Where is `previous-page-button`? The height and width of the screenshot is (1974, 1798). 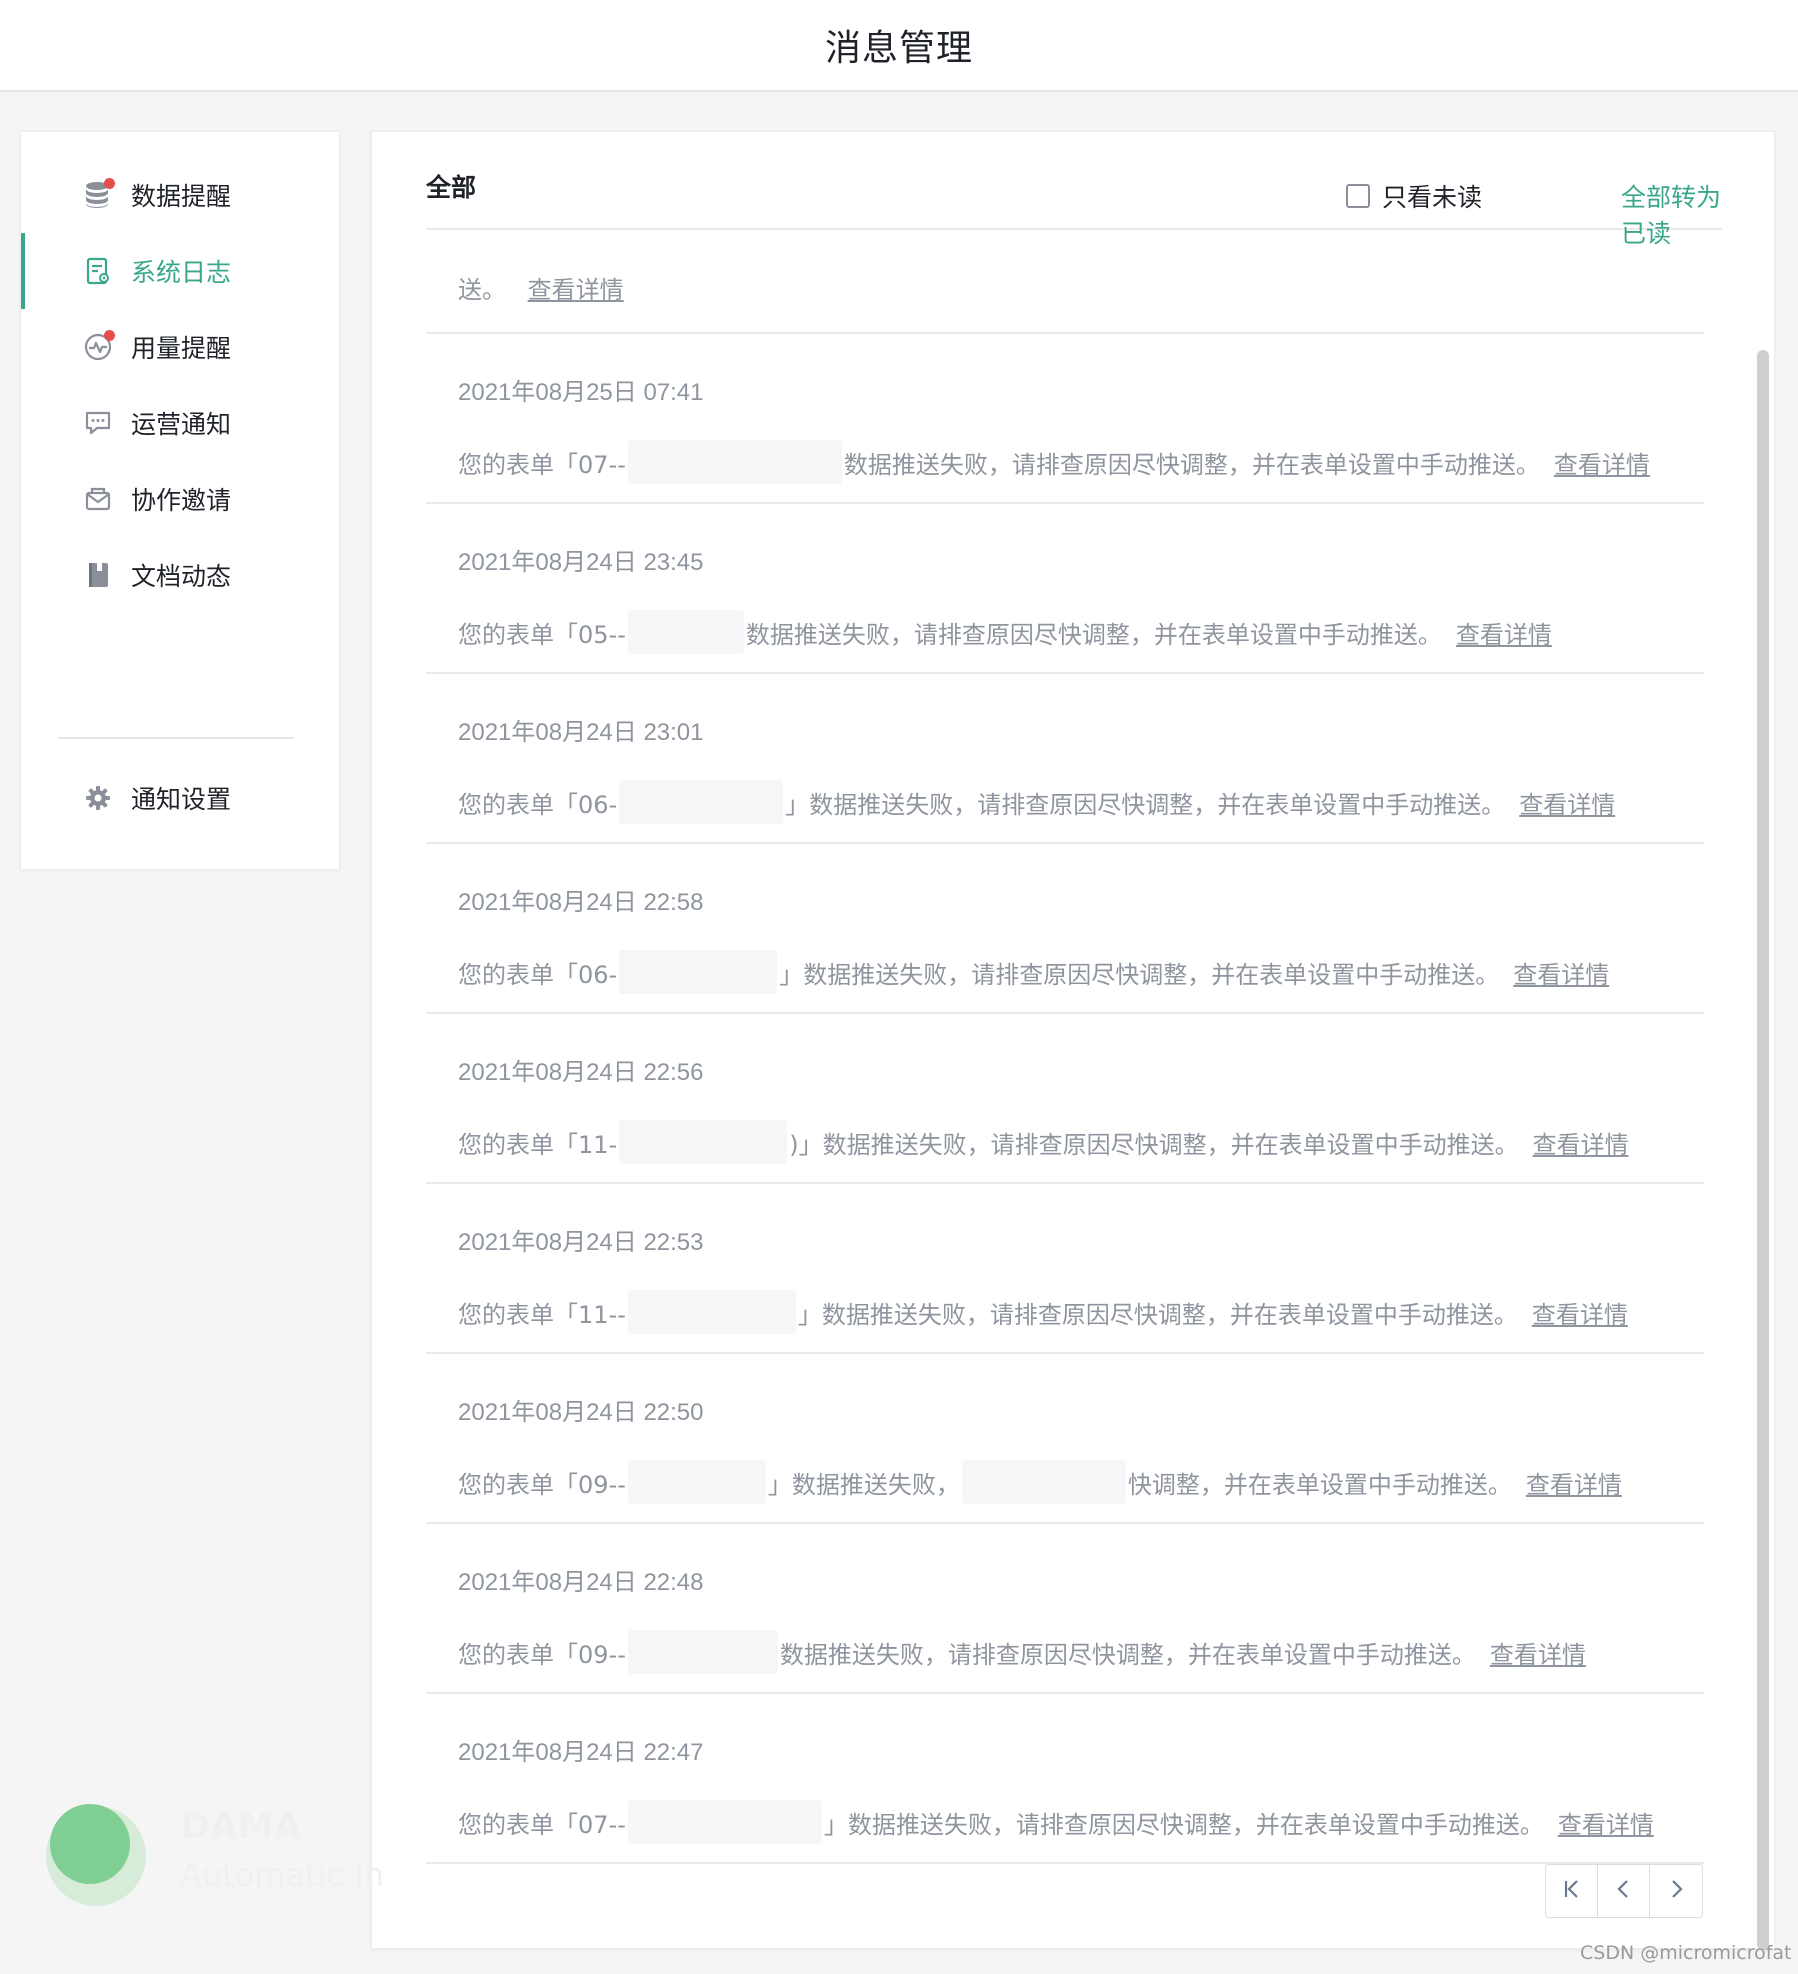 previous-page-button is located at coordinates (1624, 1891).